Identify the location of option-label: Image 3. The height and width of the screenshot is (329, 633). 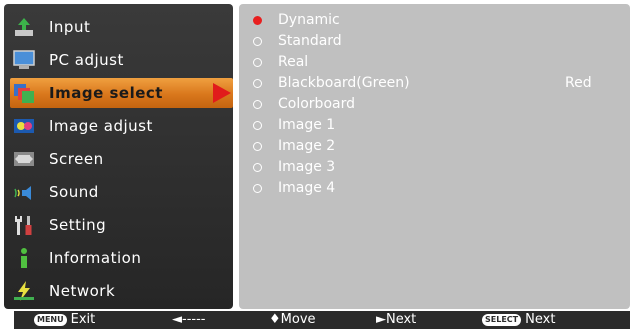
(307, 167).